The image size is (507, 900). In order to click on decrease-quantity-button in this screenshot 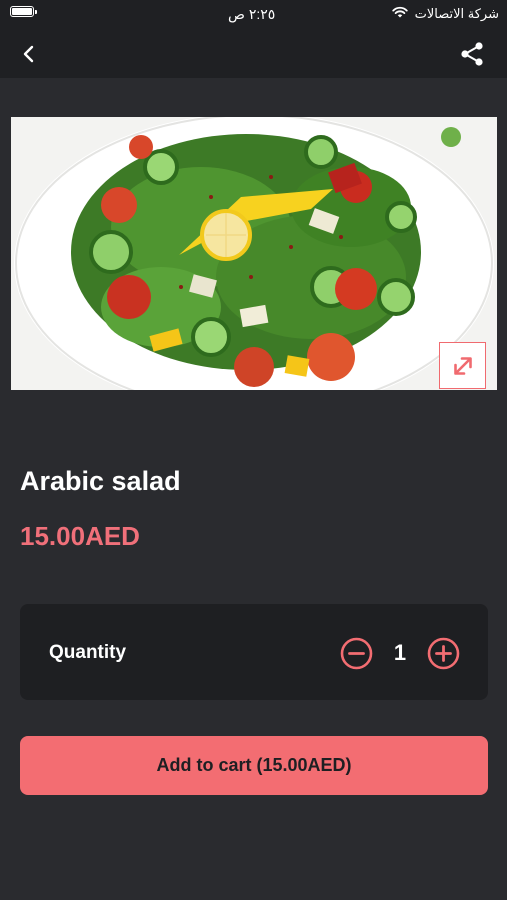, I will do `click(356, 653)`.